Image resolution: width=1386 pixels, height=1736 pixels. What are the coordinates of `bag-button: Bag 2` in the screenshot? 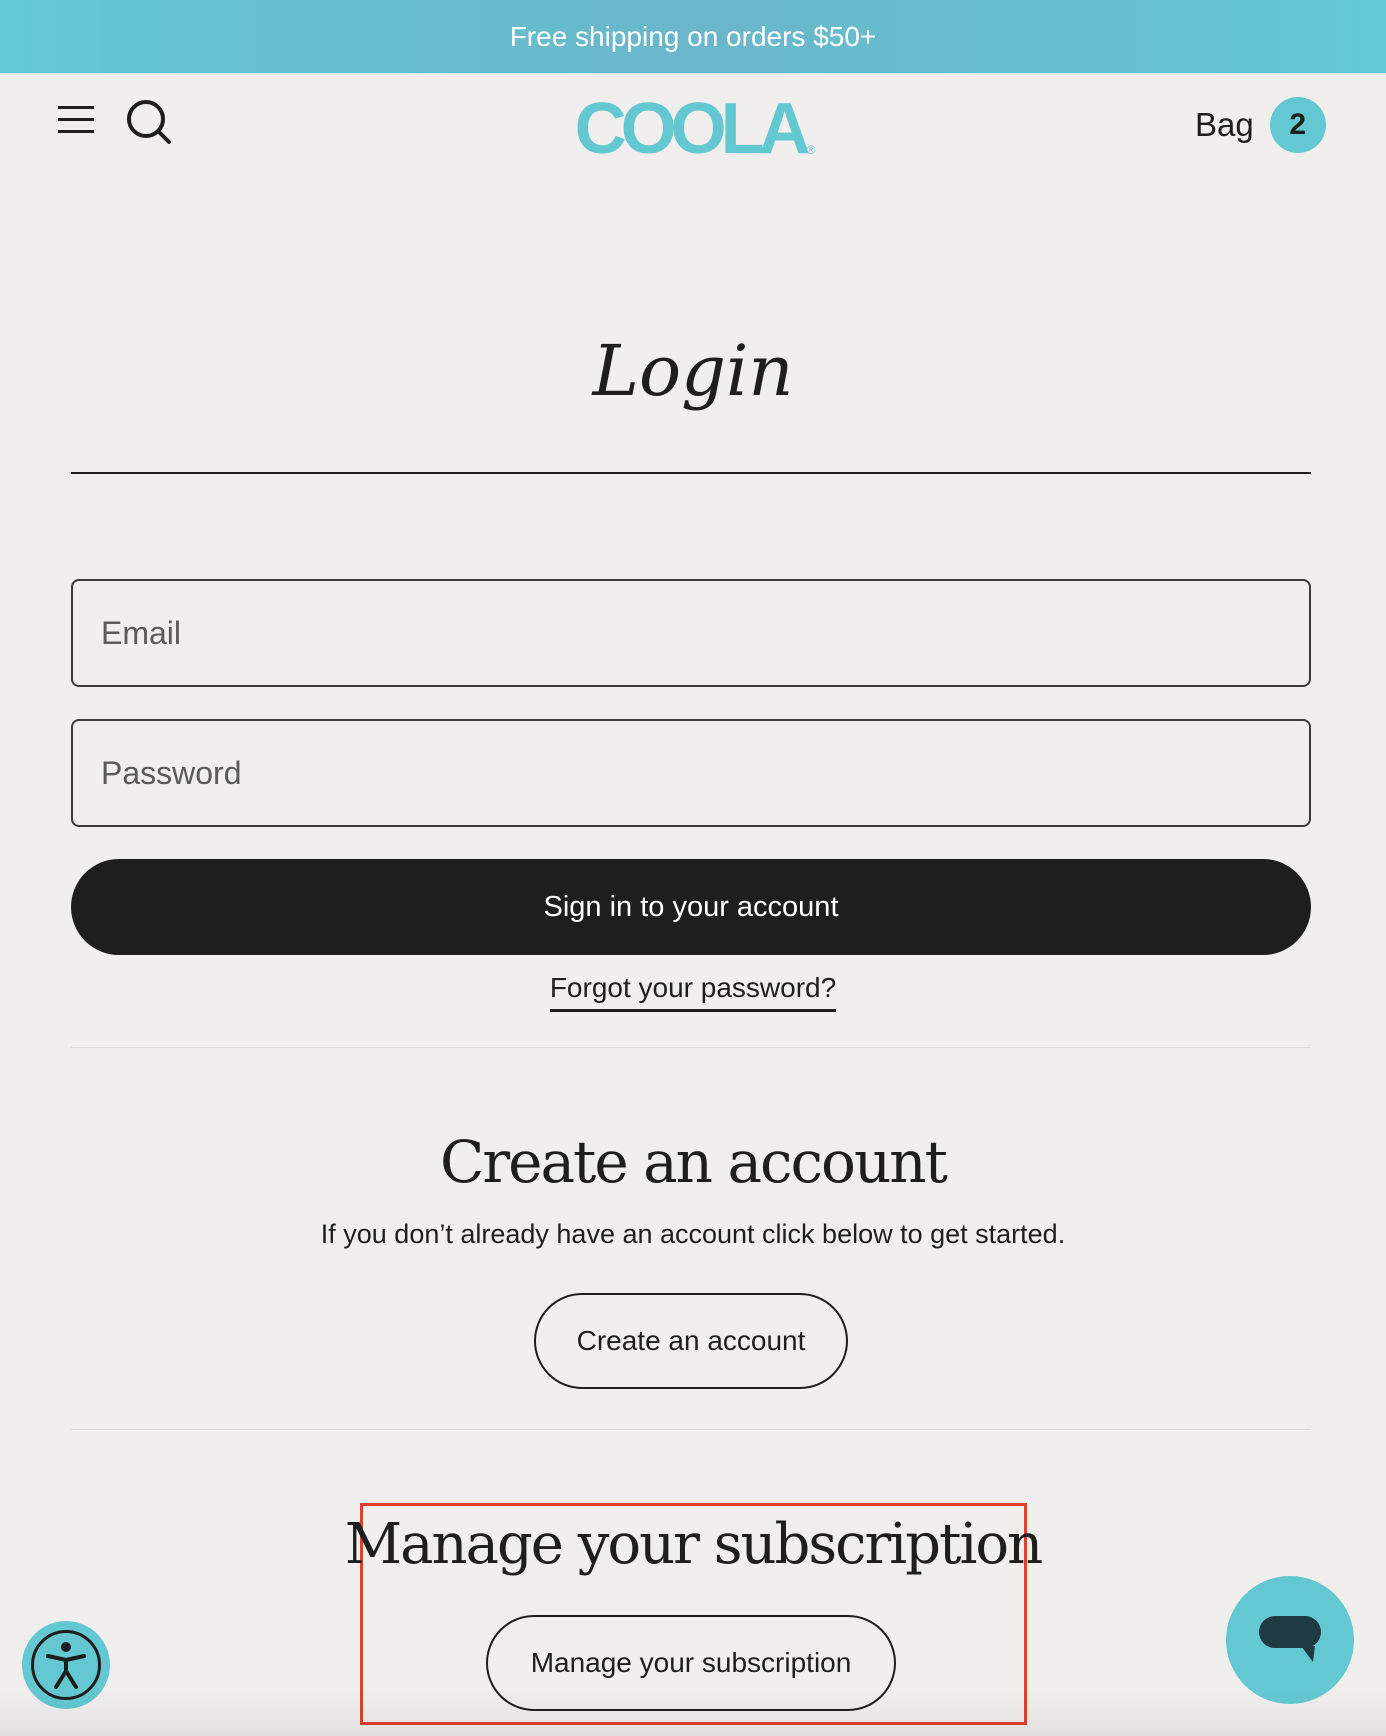 It's located at (1260, 125).